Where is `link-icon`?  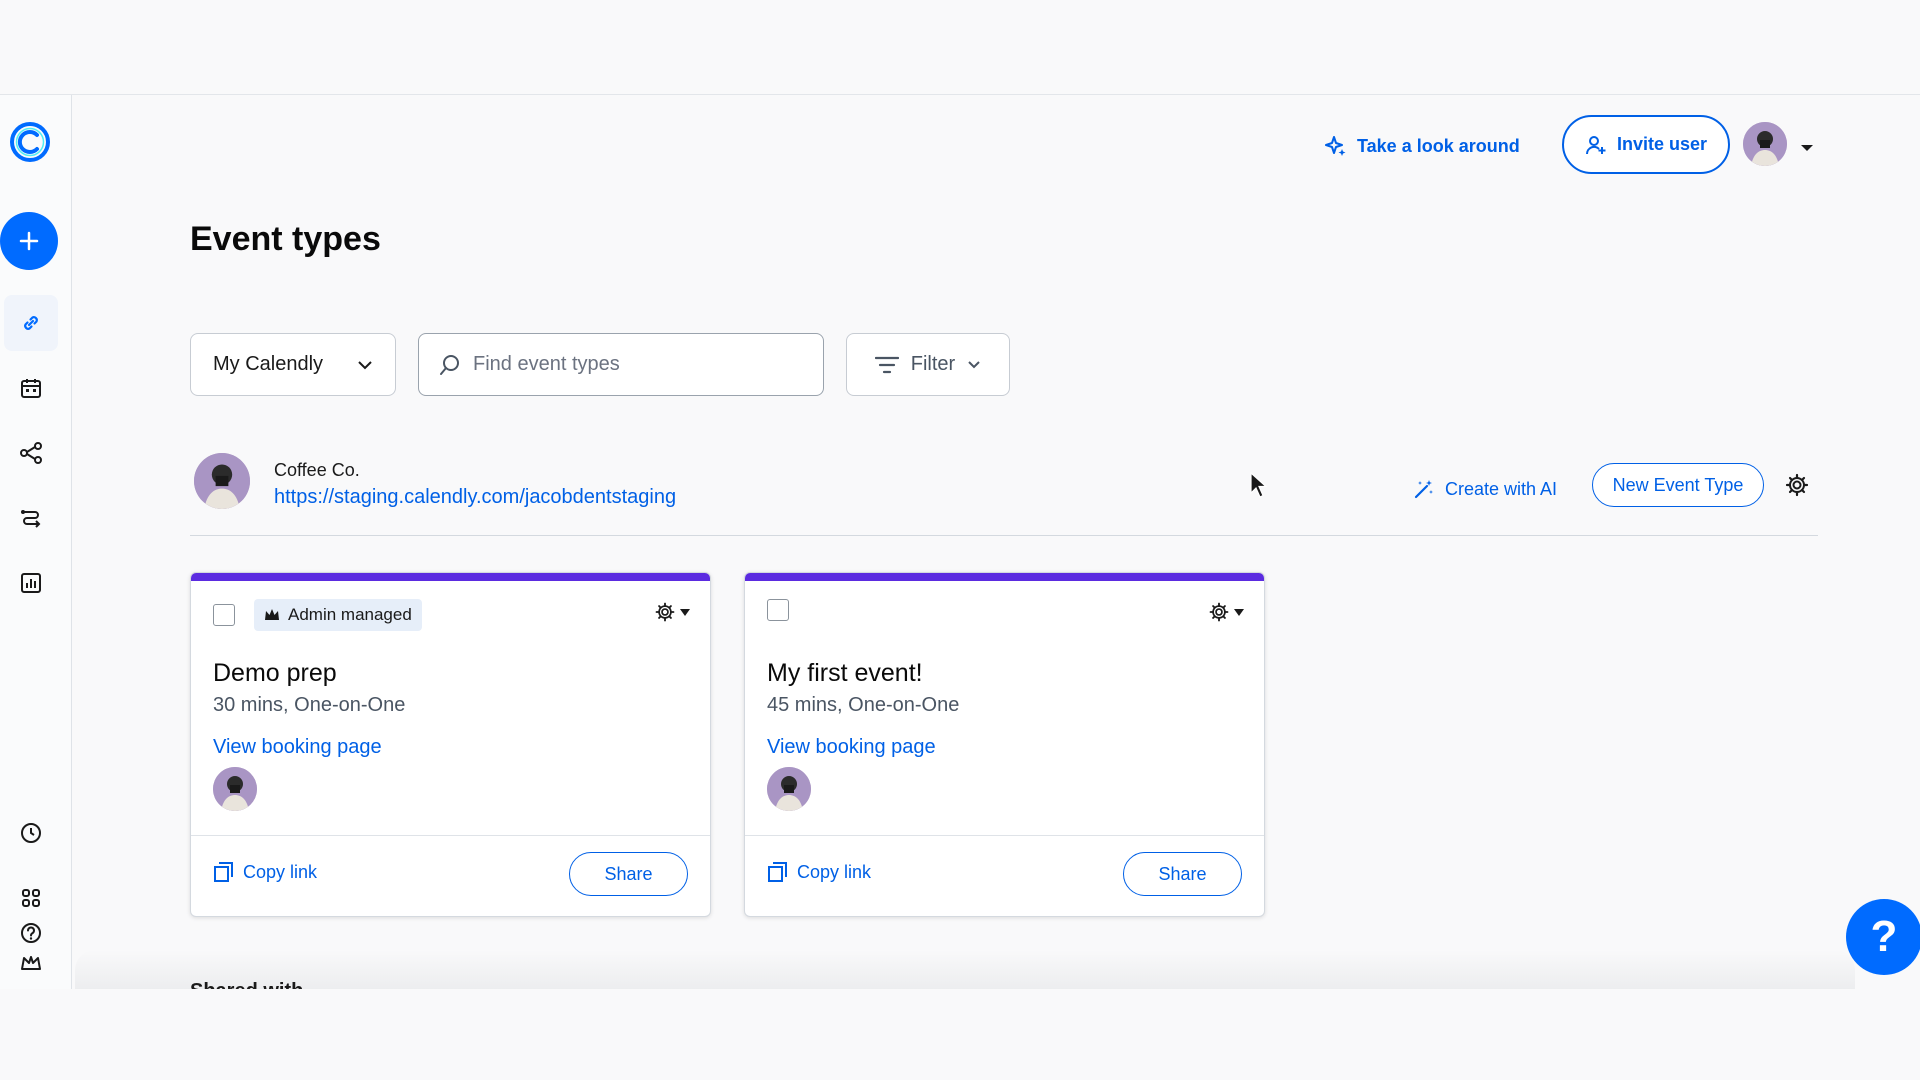
link-icon is located at coordinates (31, 323).